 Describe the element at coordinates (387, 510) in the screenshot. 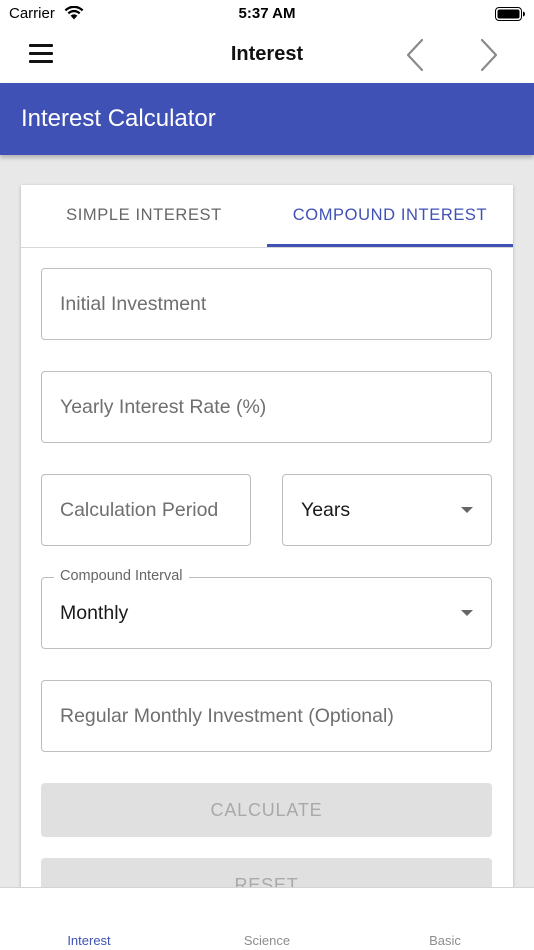

I see `period-unit-select: Years` at that location.